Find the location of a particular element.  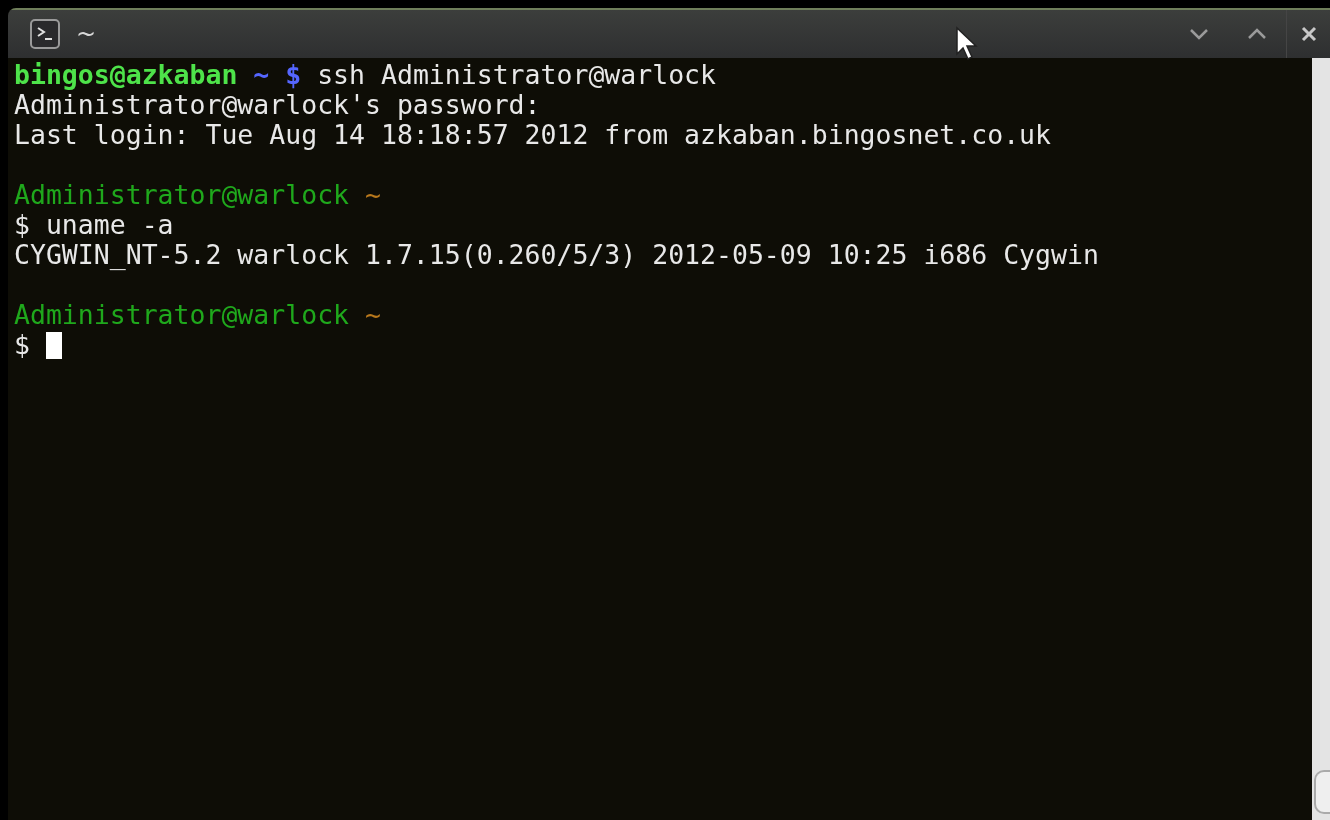

terminal-icon is located at coordinates (45, 34).